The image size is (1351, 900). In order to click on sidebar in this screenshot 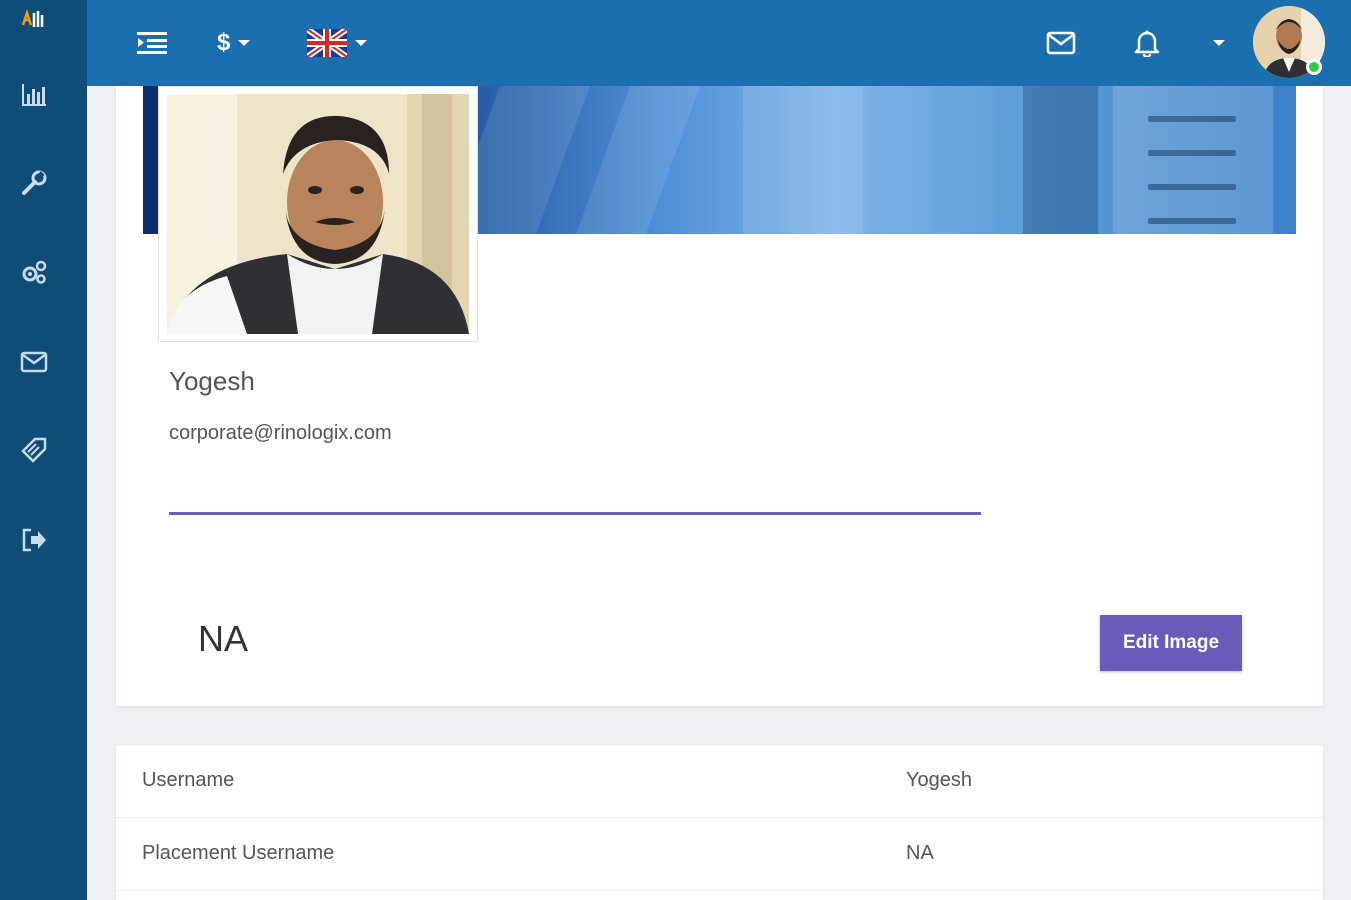, I will do `click(43, 450)`.